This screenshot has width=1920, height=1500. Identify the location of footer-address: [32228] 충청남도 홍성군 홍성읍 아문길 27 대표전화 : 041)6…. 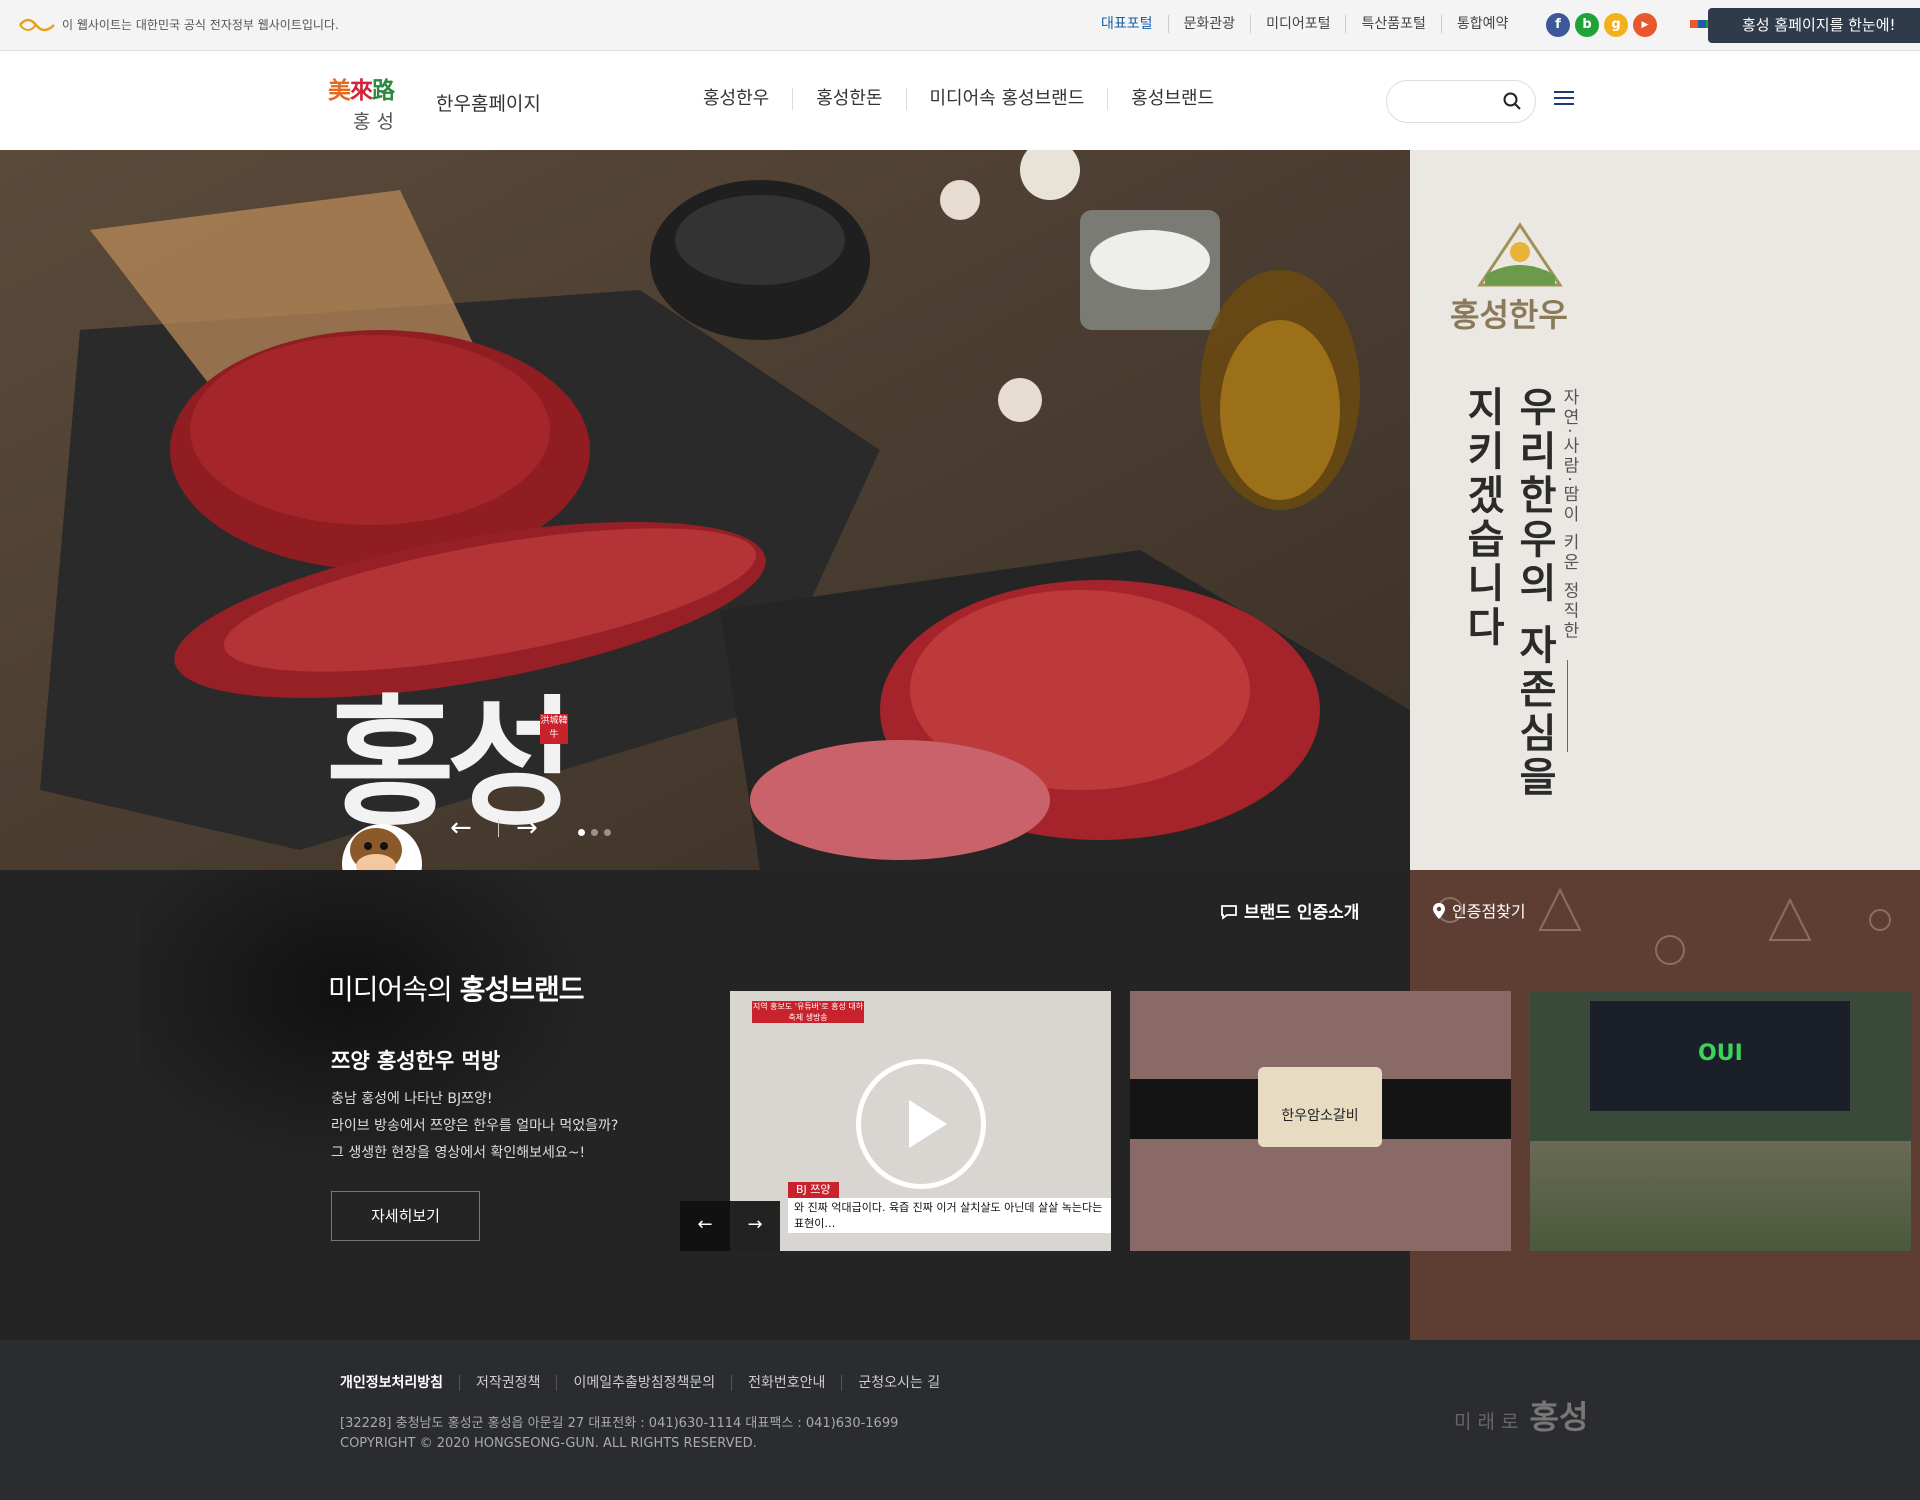
(619, 1434).